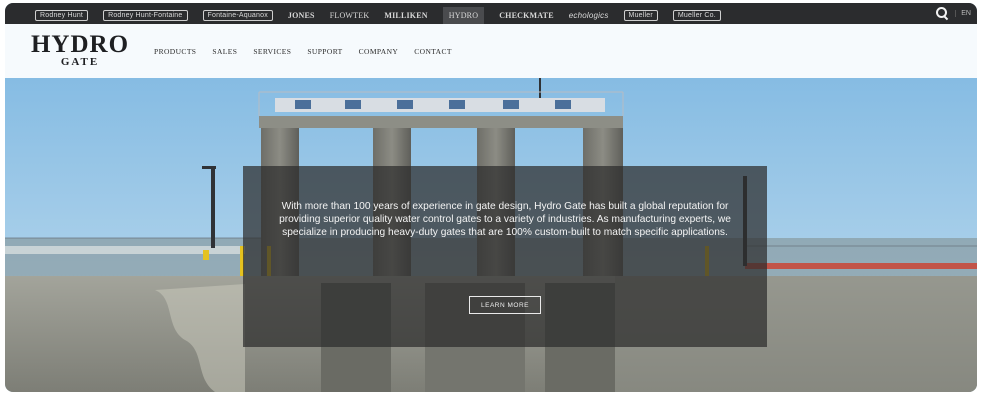  I want to click on brand-bar-tools: EN, so click(953, 13).